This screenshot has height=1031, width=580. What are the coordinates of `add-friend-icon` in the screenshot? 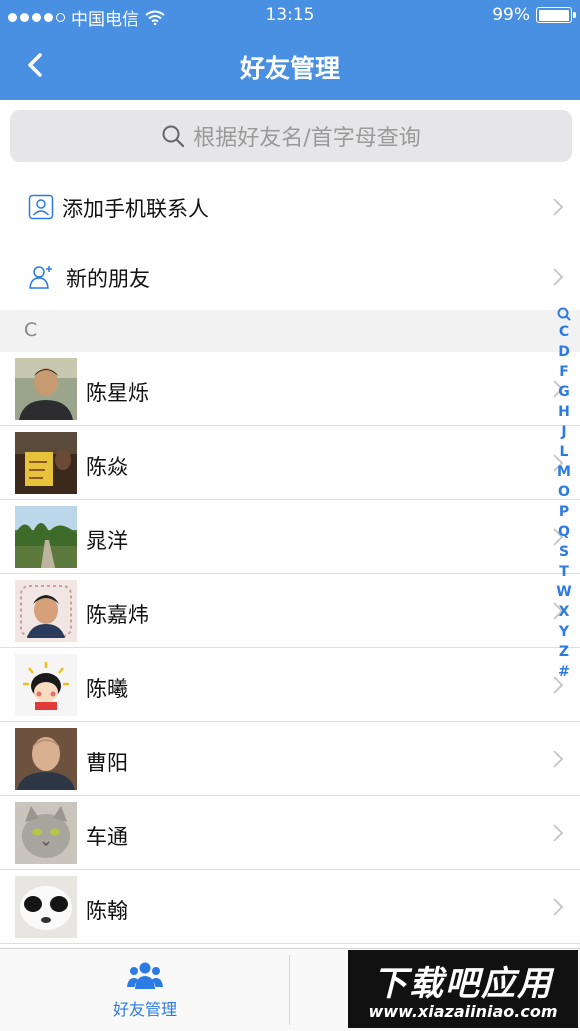 It's located at (40, 277).